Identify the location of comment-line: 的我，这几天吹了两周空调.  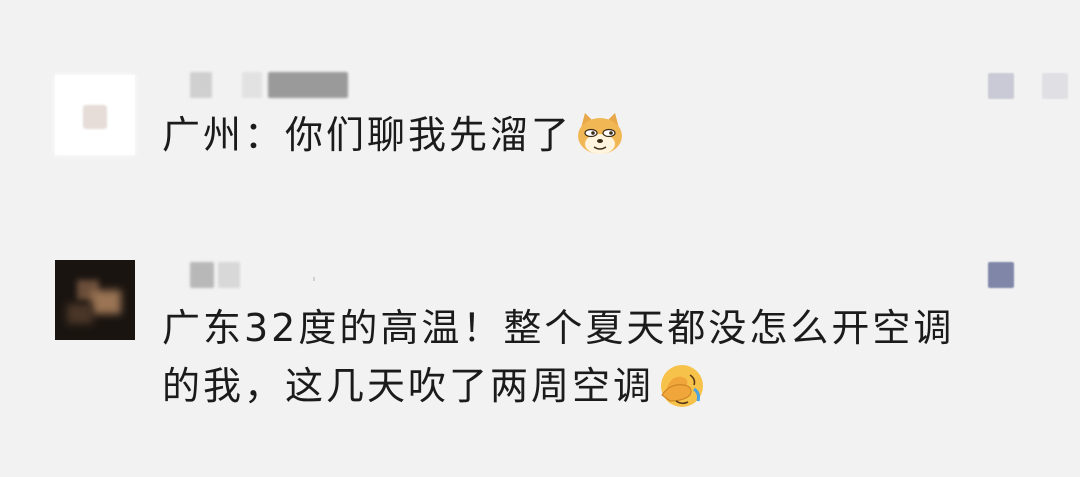
(558, 386).